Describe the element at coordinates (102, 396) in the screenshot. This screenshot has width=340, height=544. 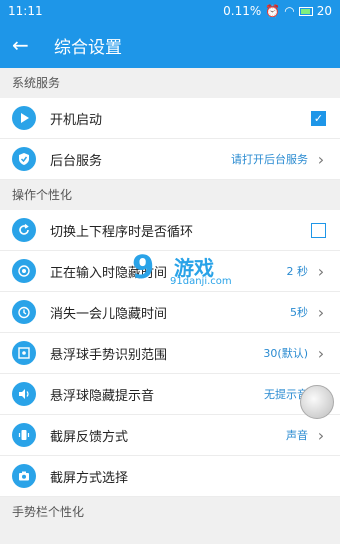
I see `row-label: 悬浮球隐藏提示音` at that location.